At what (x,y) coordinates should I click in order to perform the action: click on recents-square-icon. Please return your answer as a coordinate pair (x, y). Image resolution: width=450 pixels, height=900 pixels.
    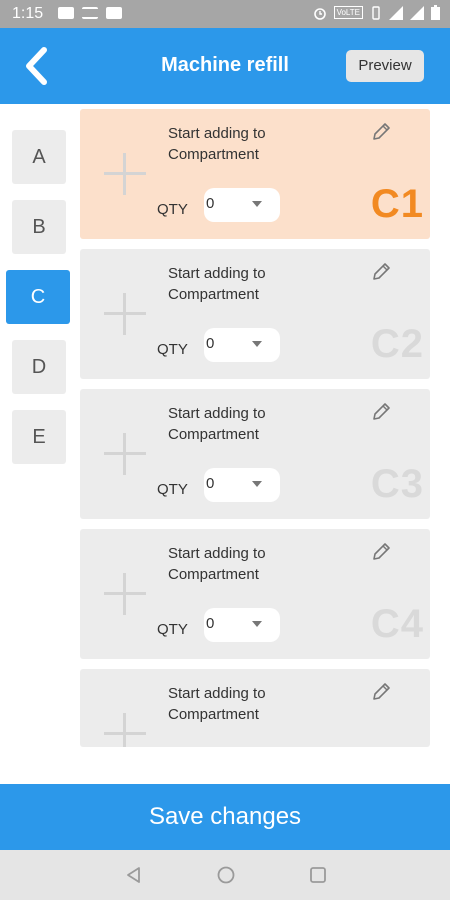
    Looking at the image, I should click on (318, 875).